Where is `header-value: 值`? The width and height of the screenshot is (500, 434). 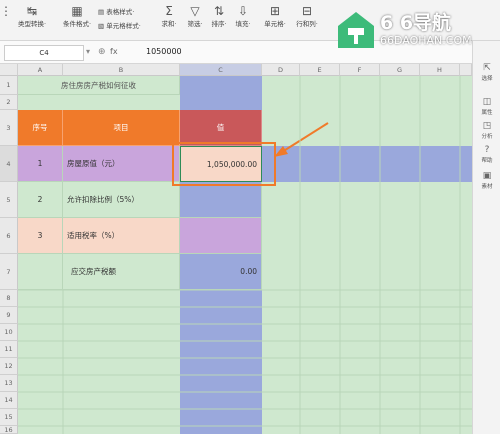 header-value: 值 is located at coordinates (221, 128).